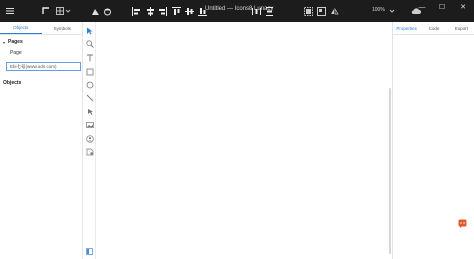 Image resolution: width=474 pixels, height=259 pixels. I want to click on objects-header: Objects, so click(41, 83).